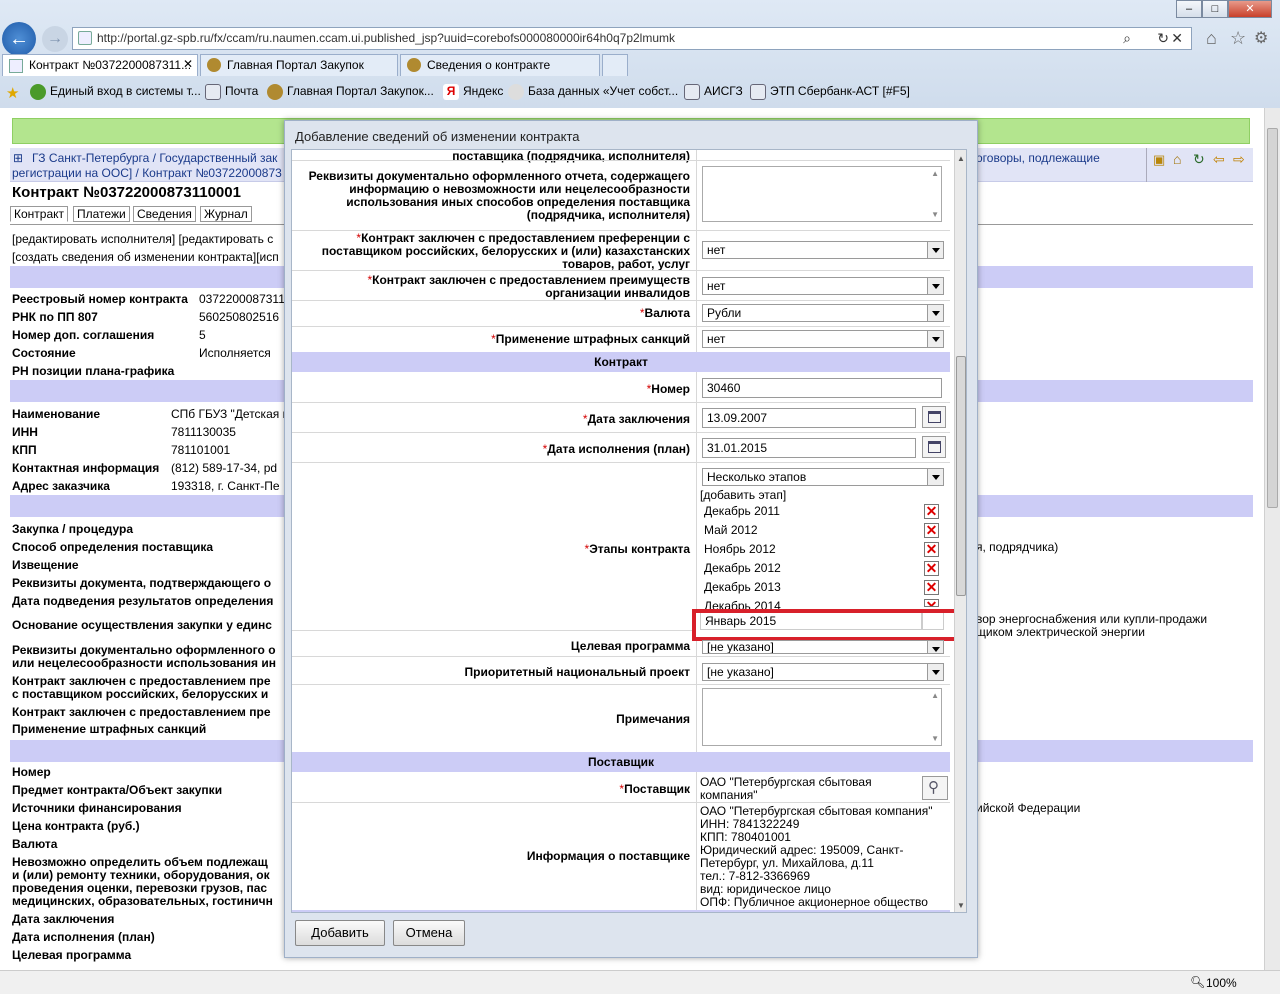 The width and height of the screenshot is (1280, 994). Describe the element at coordinates (1261, 38) in the screenshot. I see `gear-icon: ⚙` at that location.